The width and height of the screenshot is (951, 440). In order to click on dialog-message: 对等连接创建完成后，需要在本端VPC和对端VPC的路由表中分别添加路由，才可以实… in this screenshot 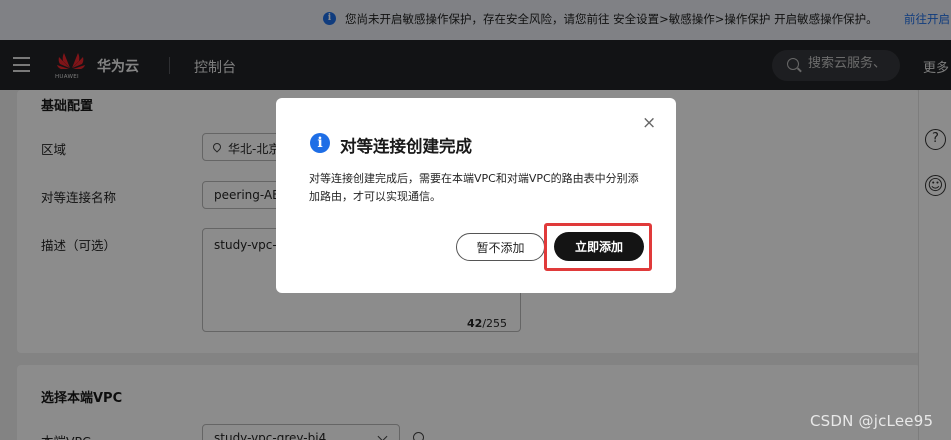, I will do `click(474, 187)`.